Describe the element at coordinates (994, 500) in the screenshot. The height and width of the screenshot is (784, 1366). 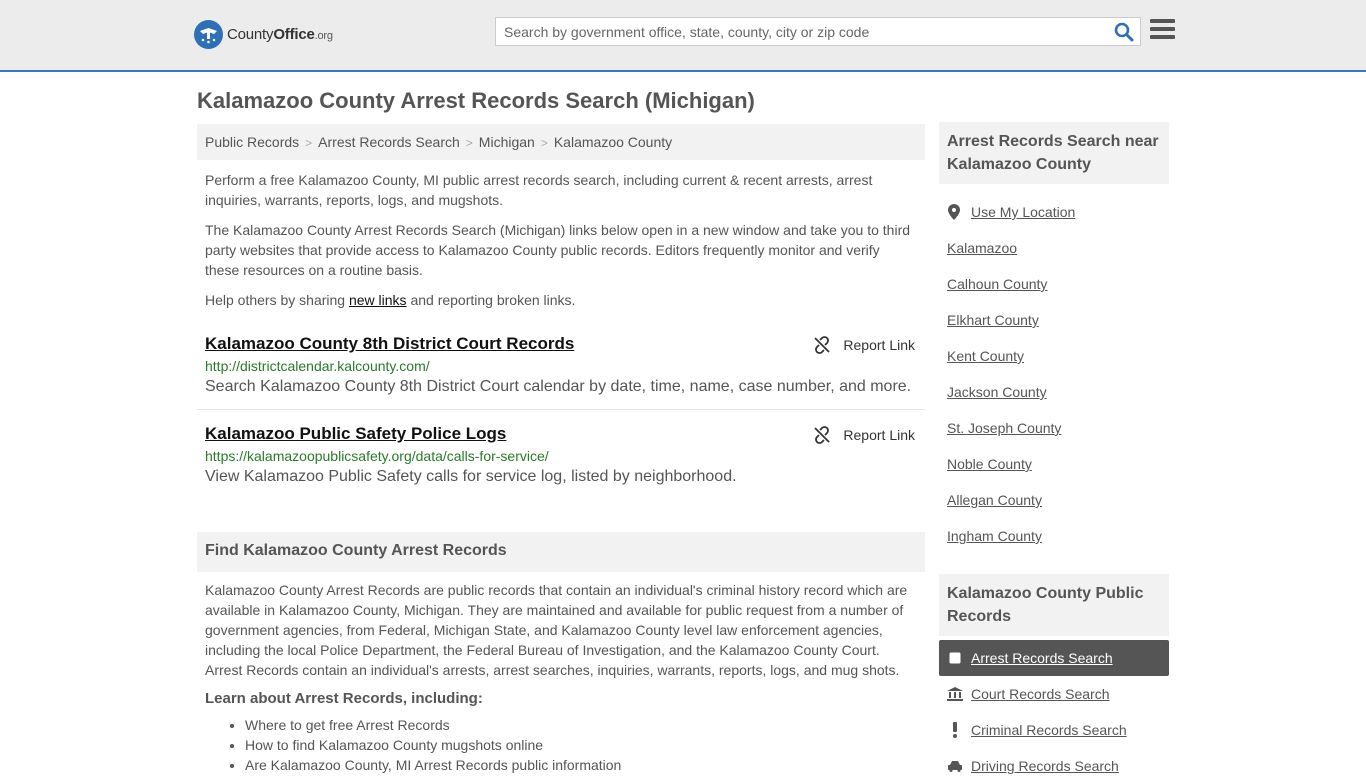
I see `nearby-link-allegan-county: Allegan County` at that location.